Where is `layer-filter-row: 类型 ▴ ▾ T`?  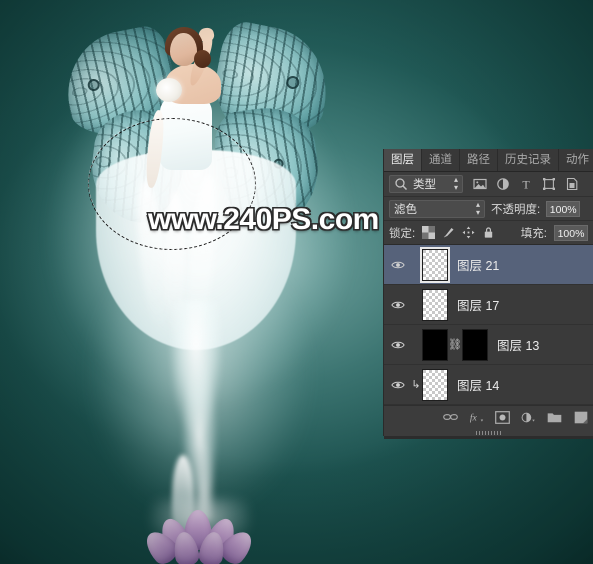 layer-filter-row: 类型 ▴ ▾ T is located at coordinates (488, 184).